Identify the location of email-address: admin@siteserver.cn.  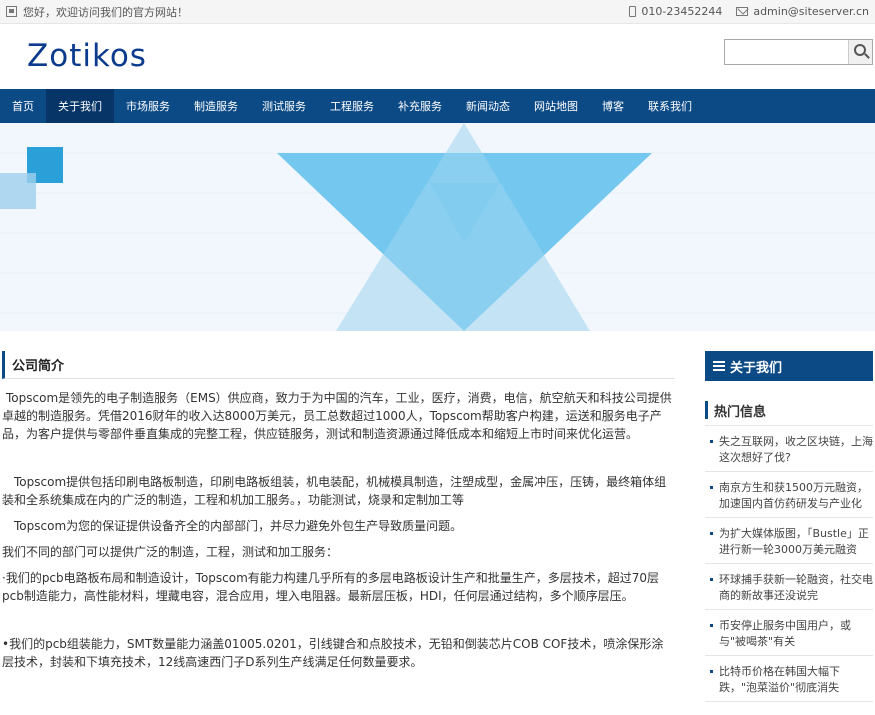
(811, 11).